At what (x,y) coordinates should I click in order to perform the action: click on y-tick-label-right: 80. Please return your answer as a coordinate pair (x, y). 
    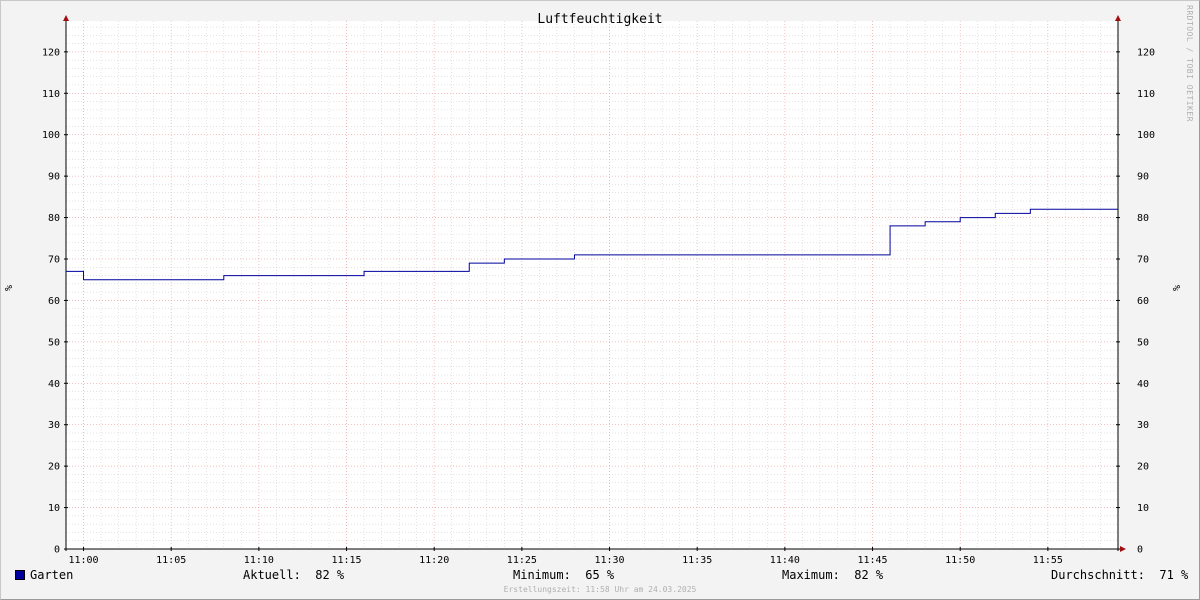
    Looking at the image, I should click on (1143, 218).